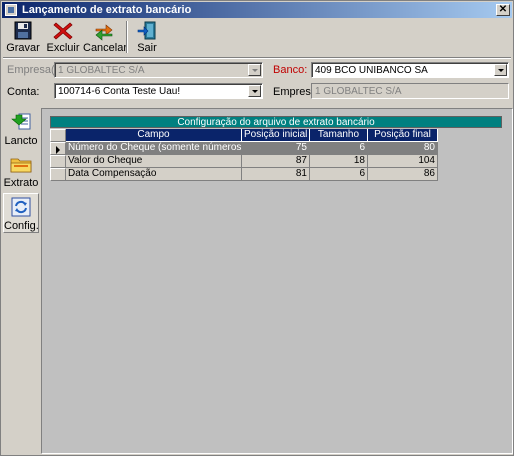 This screenshot has width=514, height=456. I want to click on refresh-arrows-icon, so click(104, 31).